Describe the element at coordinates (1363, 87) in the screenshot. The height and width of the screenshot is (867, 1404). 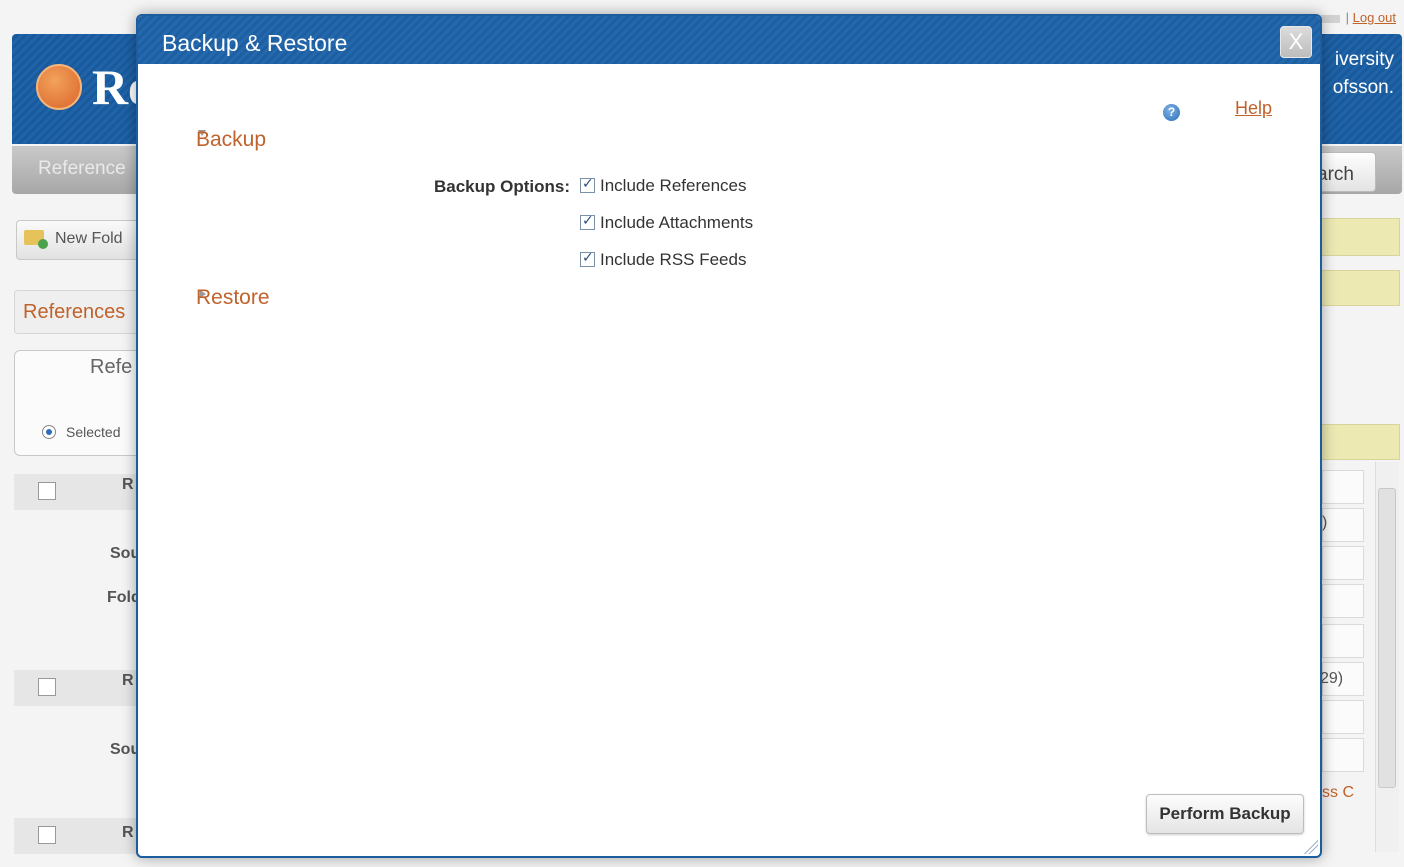
I see `user-name: ofsson.` at that location.